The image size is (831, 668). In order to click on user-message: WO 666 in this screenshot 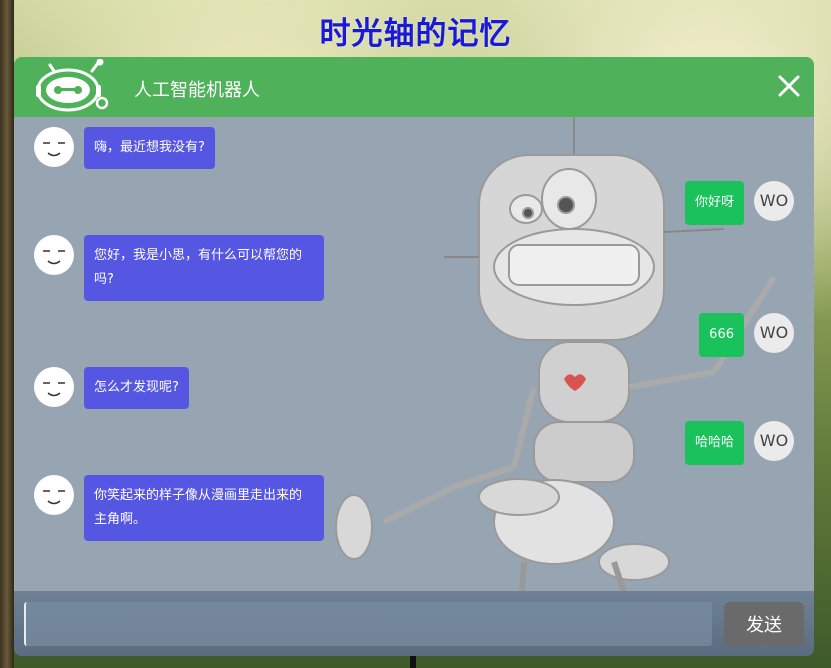, I will do `click(714, 335)`.